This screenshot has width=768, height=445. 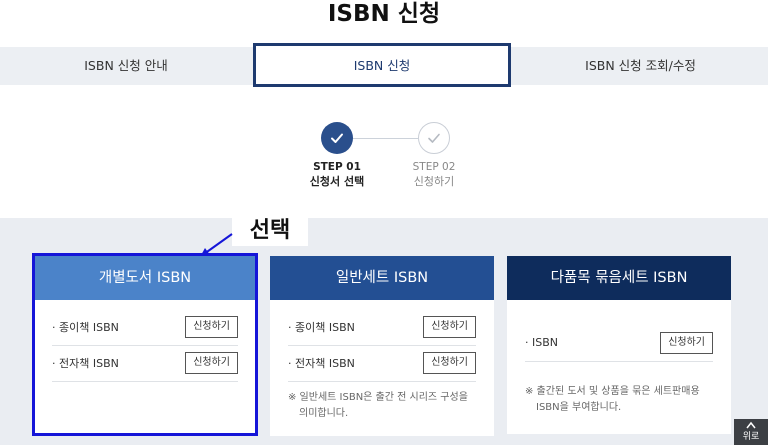 What do you see at coordinates (378, 397) in the screenshot?
I see `note-line: ※ 일반세트 ISBN은 출간 전 시리즈 구성을` at bounding box center [378, 397].